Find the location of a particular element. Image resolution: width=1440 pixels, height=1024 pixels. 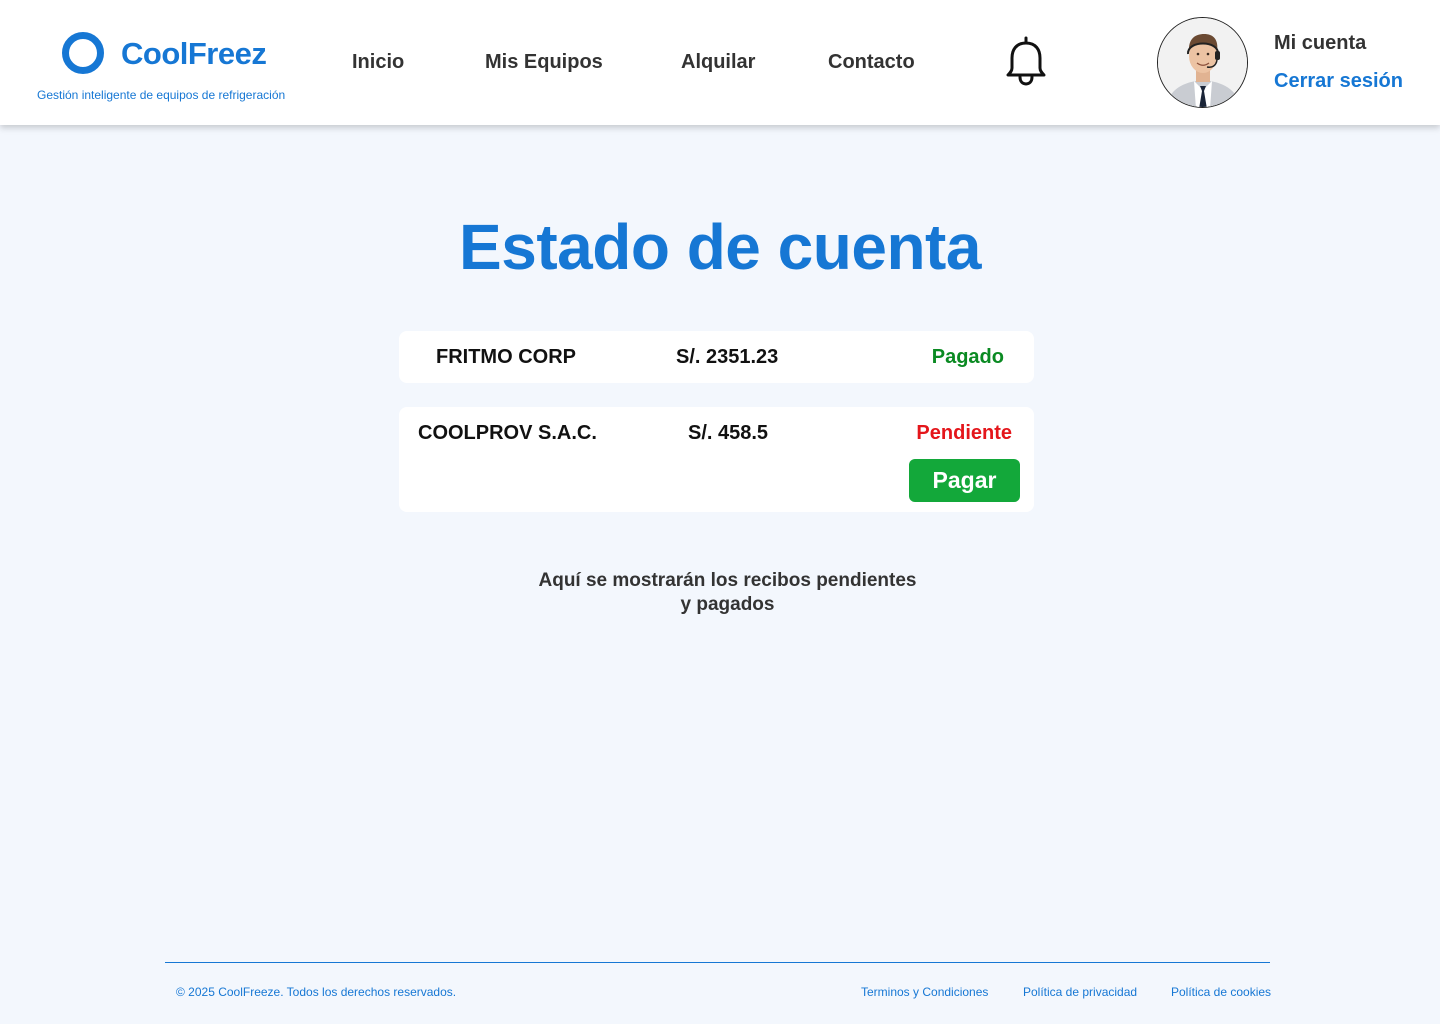

info-message-line: Aquí se mostrarán los recibos pendientes is located at coordinates (727, 580).